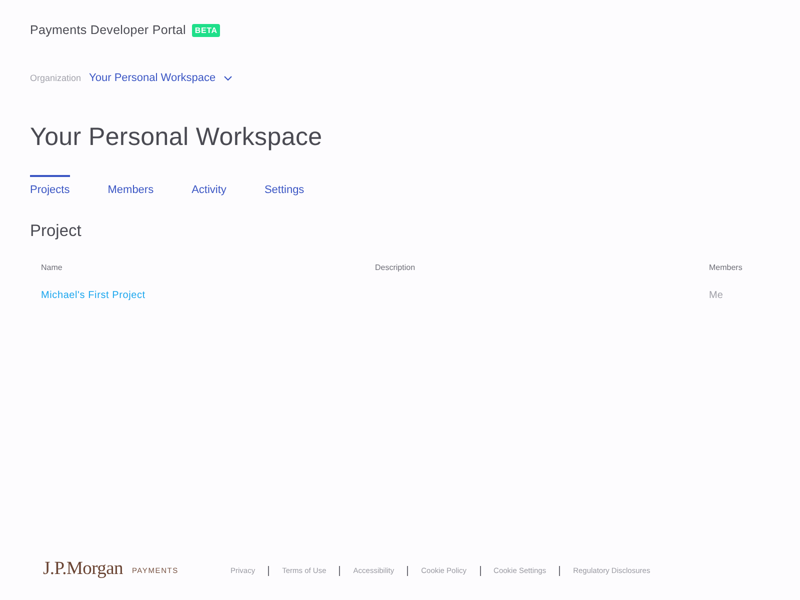 The image size is (800, 600). What do you see at coordinates (176, 137) in the screenshot?
I see `page-title: Your Personal Workspace` at bounding box center [176, 137].